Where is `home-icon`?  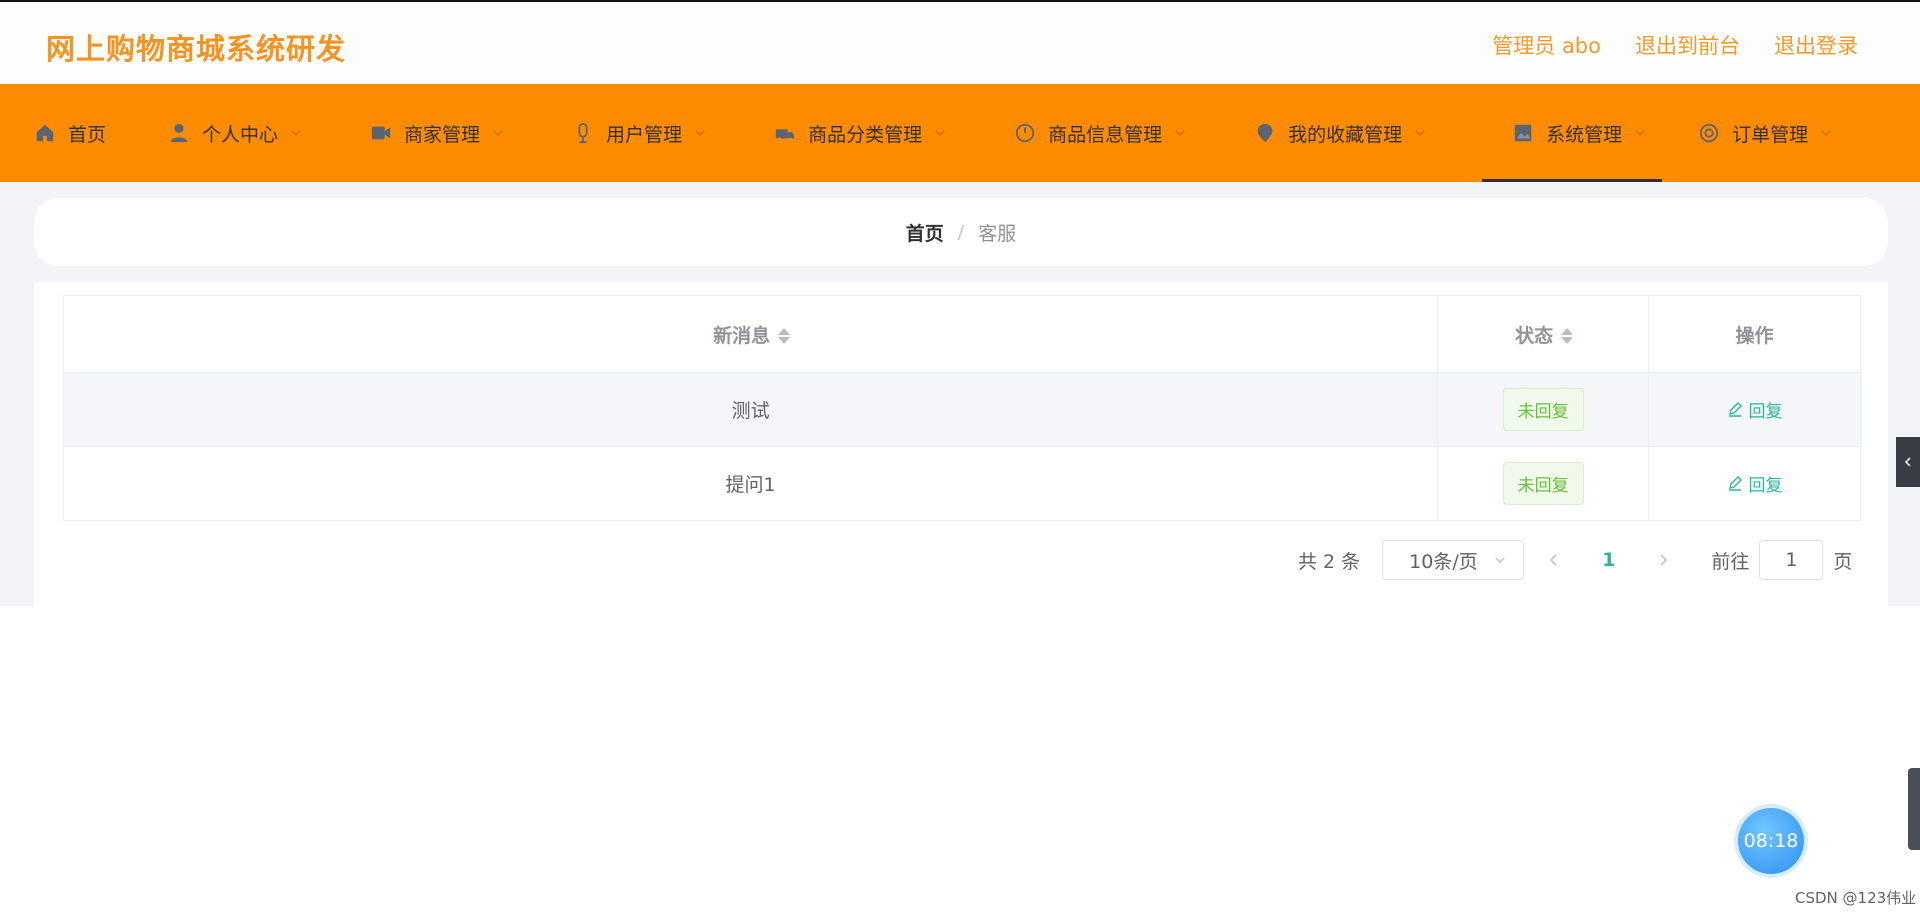 home-icon is located at coordinates (45, 133).